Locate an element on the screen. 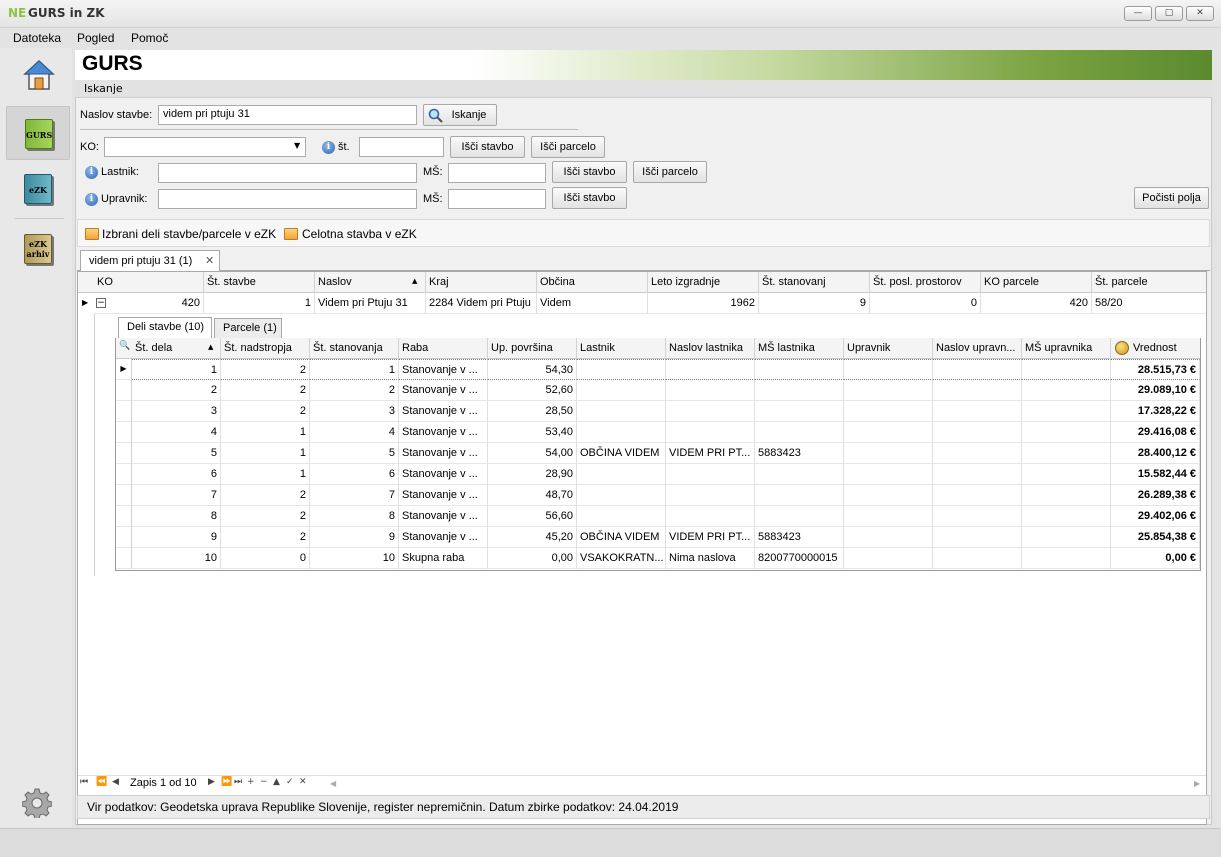 Image resolution: width=1221 pixels, height=857 pixels. manager-input is located at coordinates (287, 199).